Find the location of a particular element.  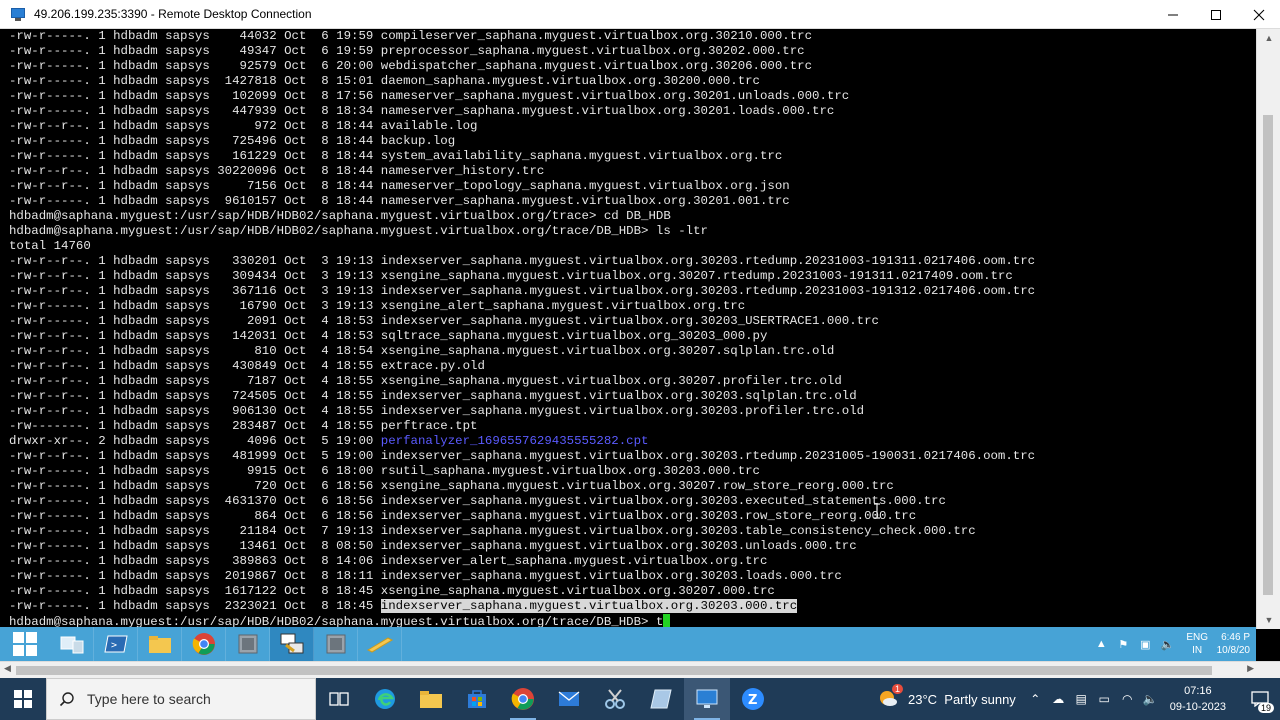

horizontal-scroll-thumb is located at coordinates (614, 670).